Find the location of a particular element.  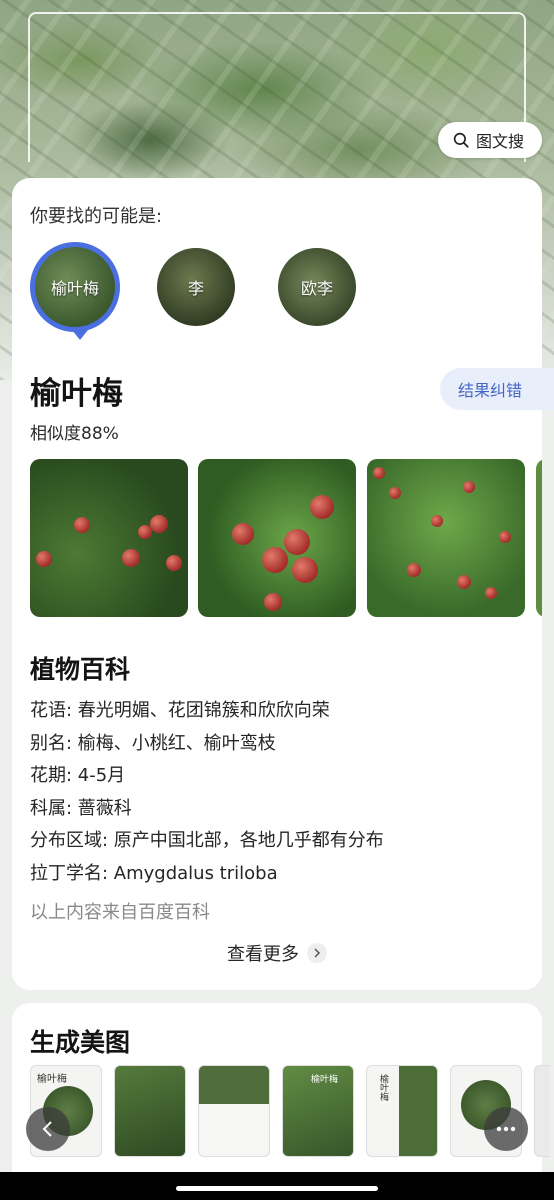

candidates-title: 你要找的可能是: is located at coordinates (96, 216).